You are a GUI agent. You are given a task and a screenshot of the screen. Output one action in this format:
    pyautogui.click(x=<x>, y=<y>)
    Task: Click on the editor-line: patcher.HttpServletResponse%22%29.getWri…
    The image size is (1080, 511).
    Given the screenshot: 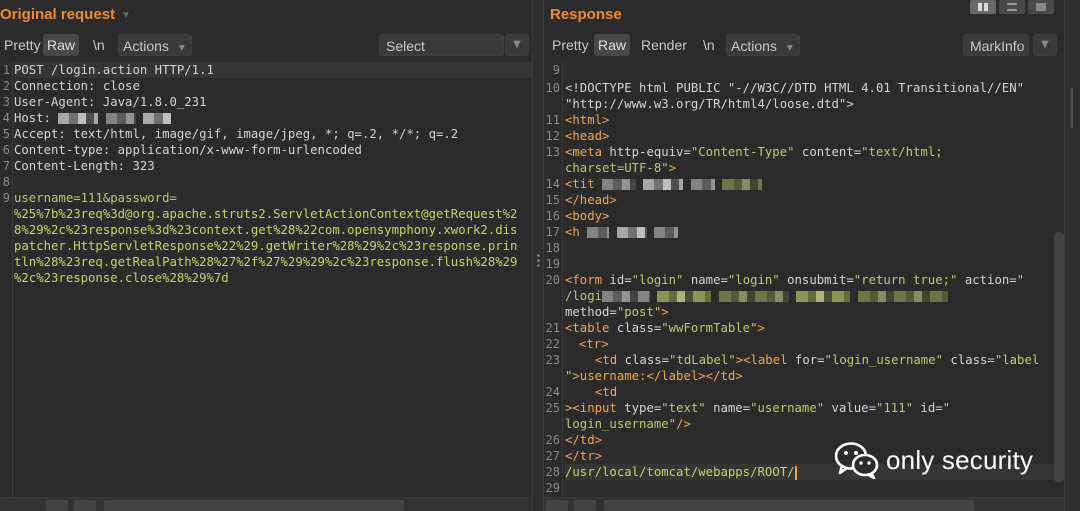 What is the action you would take?
    pyautogui.click(x=266, y=246)
    